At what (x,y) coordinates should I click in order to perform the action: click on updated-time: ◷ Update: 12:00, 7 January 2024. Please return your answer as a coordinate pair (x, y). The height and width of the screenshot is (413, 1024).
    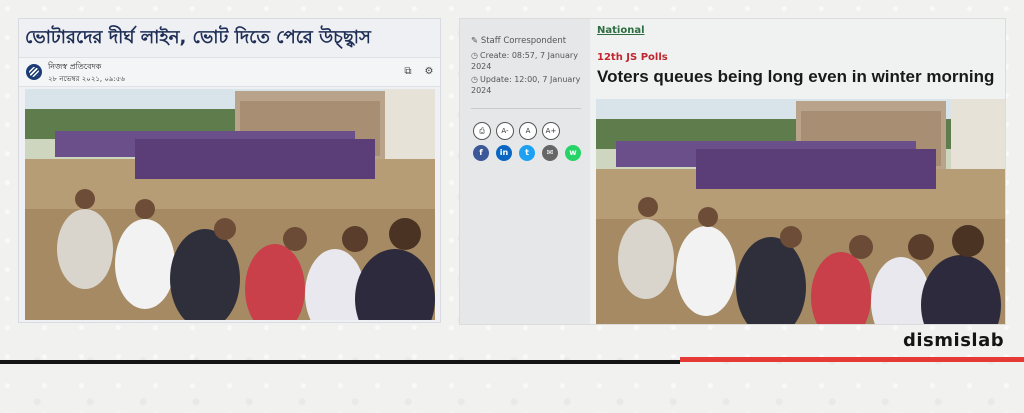
    Looking at the image, I should click on (526, 85).